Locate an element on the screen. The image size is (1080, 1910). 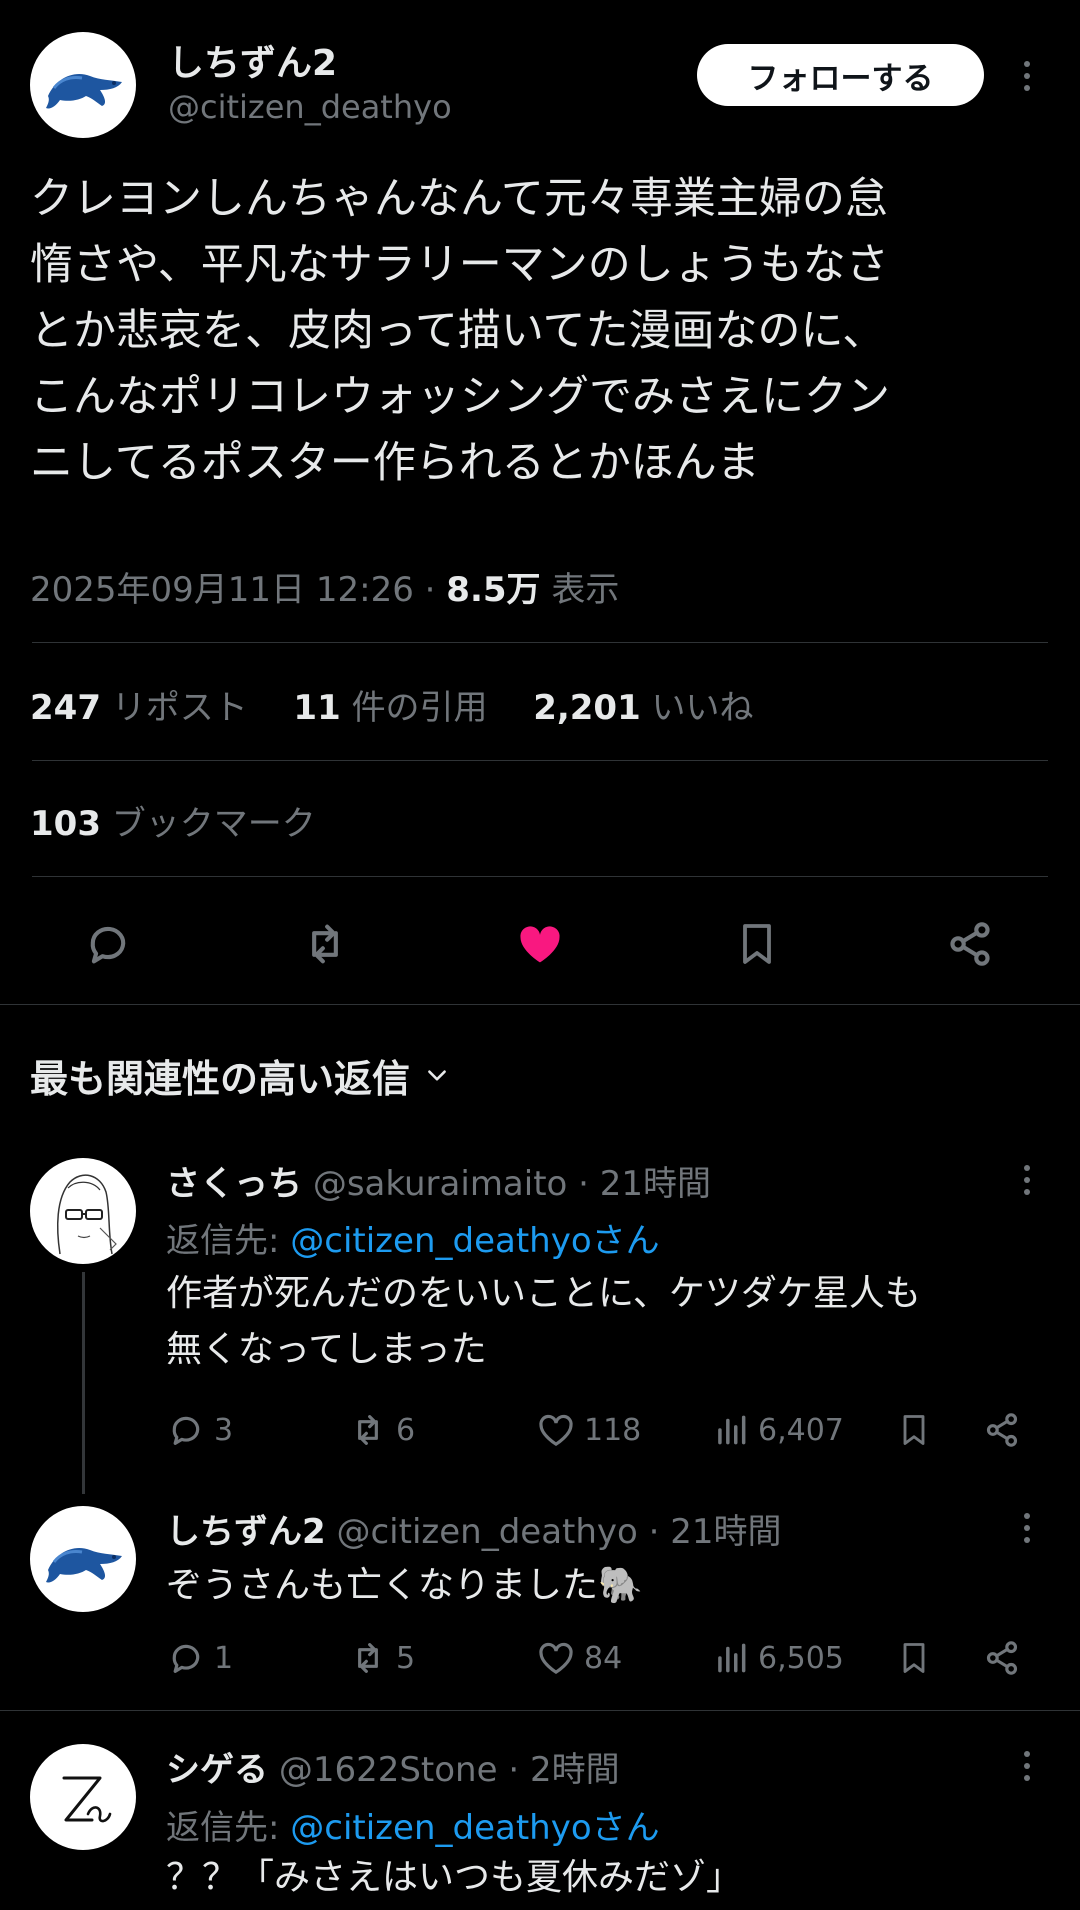
reply-text-line: ぞうさんも亡くなりました🐘 is located at coordinates (404, 1585).